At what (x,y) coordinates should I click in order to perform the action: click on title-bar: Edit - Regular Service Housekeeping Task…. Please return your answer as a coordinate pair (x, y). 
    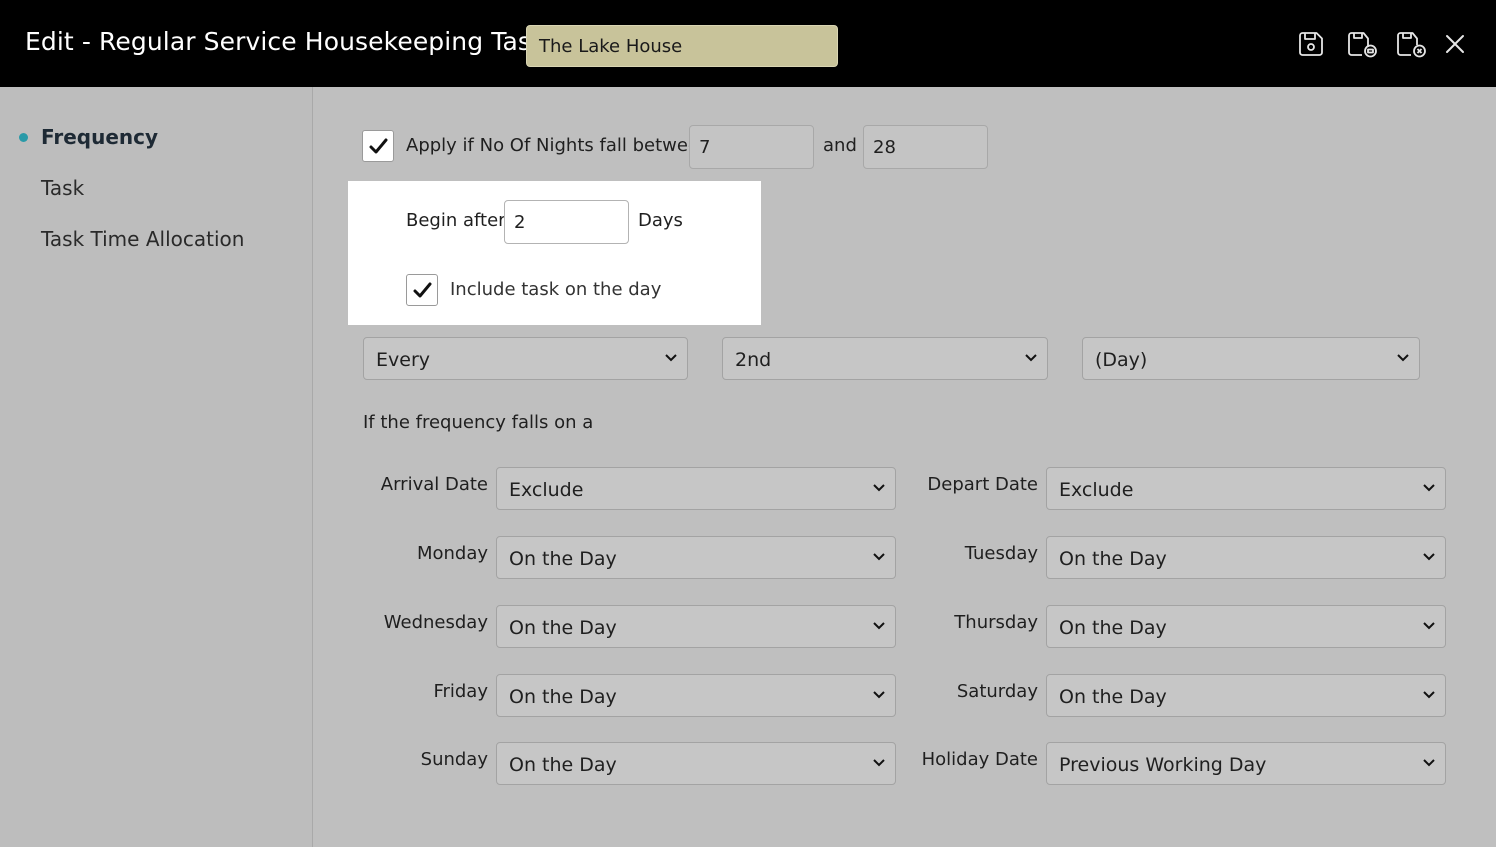
    Looking at the image, I should click on (748, 43).